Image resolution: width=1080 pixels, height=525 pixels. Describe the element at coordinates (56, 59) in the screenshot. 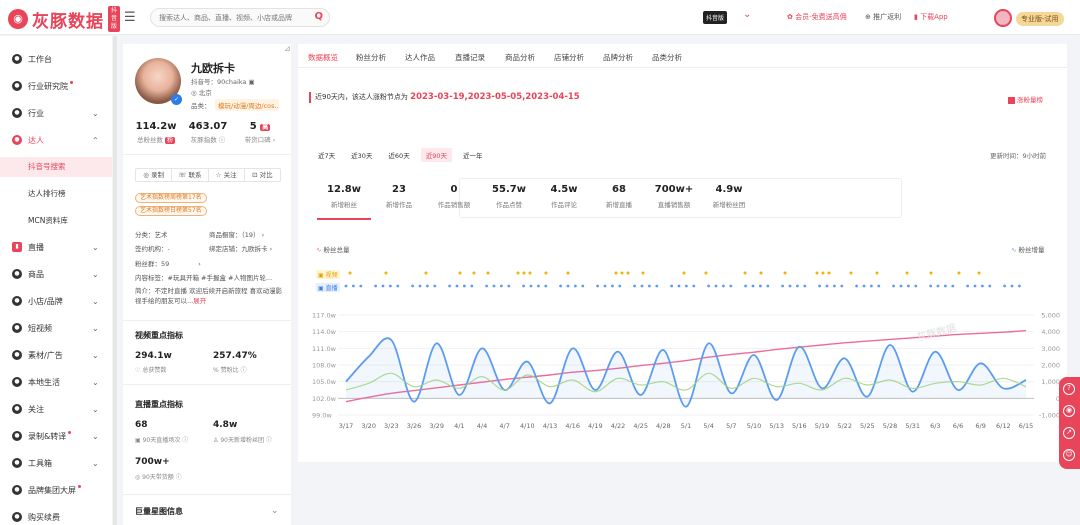

I see `sidebar-item-workbench: ● 工作台` at that location.